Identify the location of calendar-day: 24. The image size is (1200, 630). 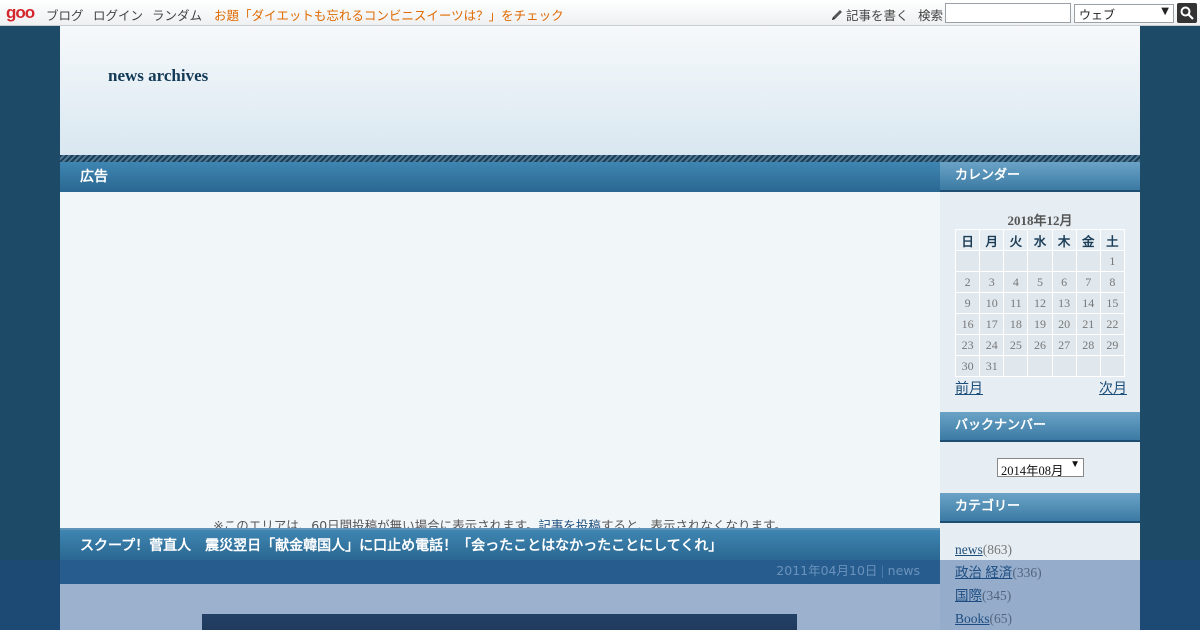
(992, 345).